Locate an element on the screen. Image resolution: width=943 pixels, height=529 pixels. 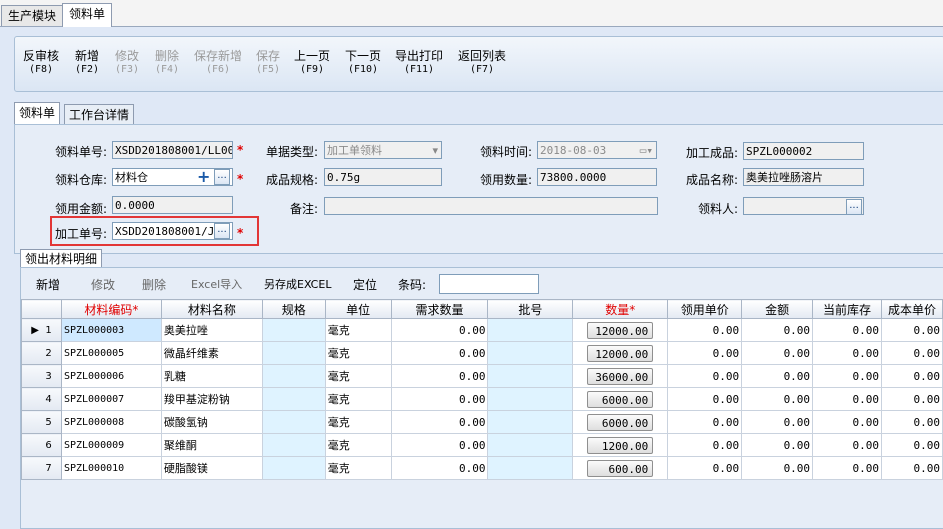
col-spec: 规格 is located at coordinates (293, 309).